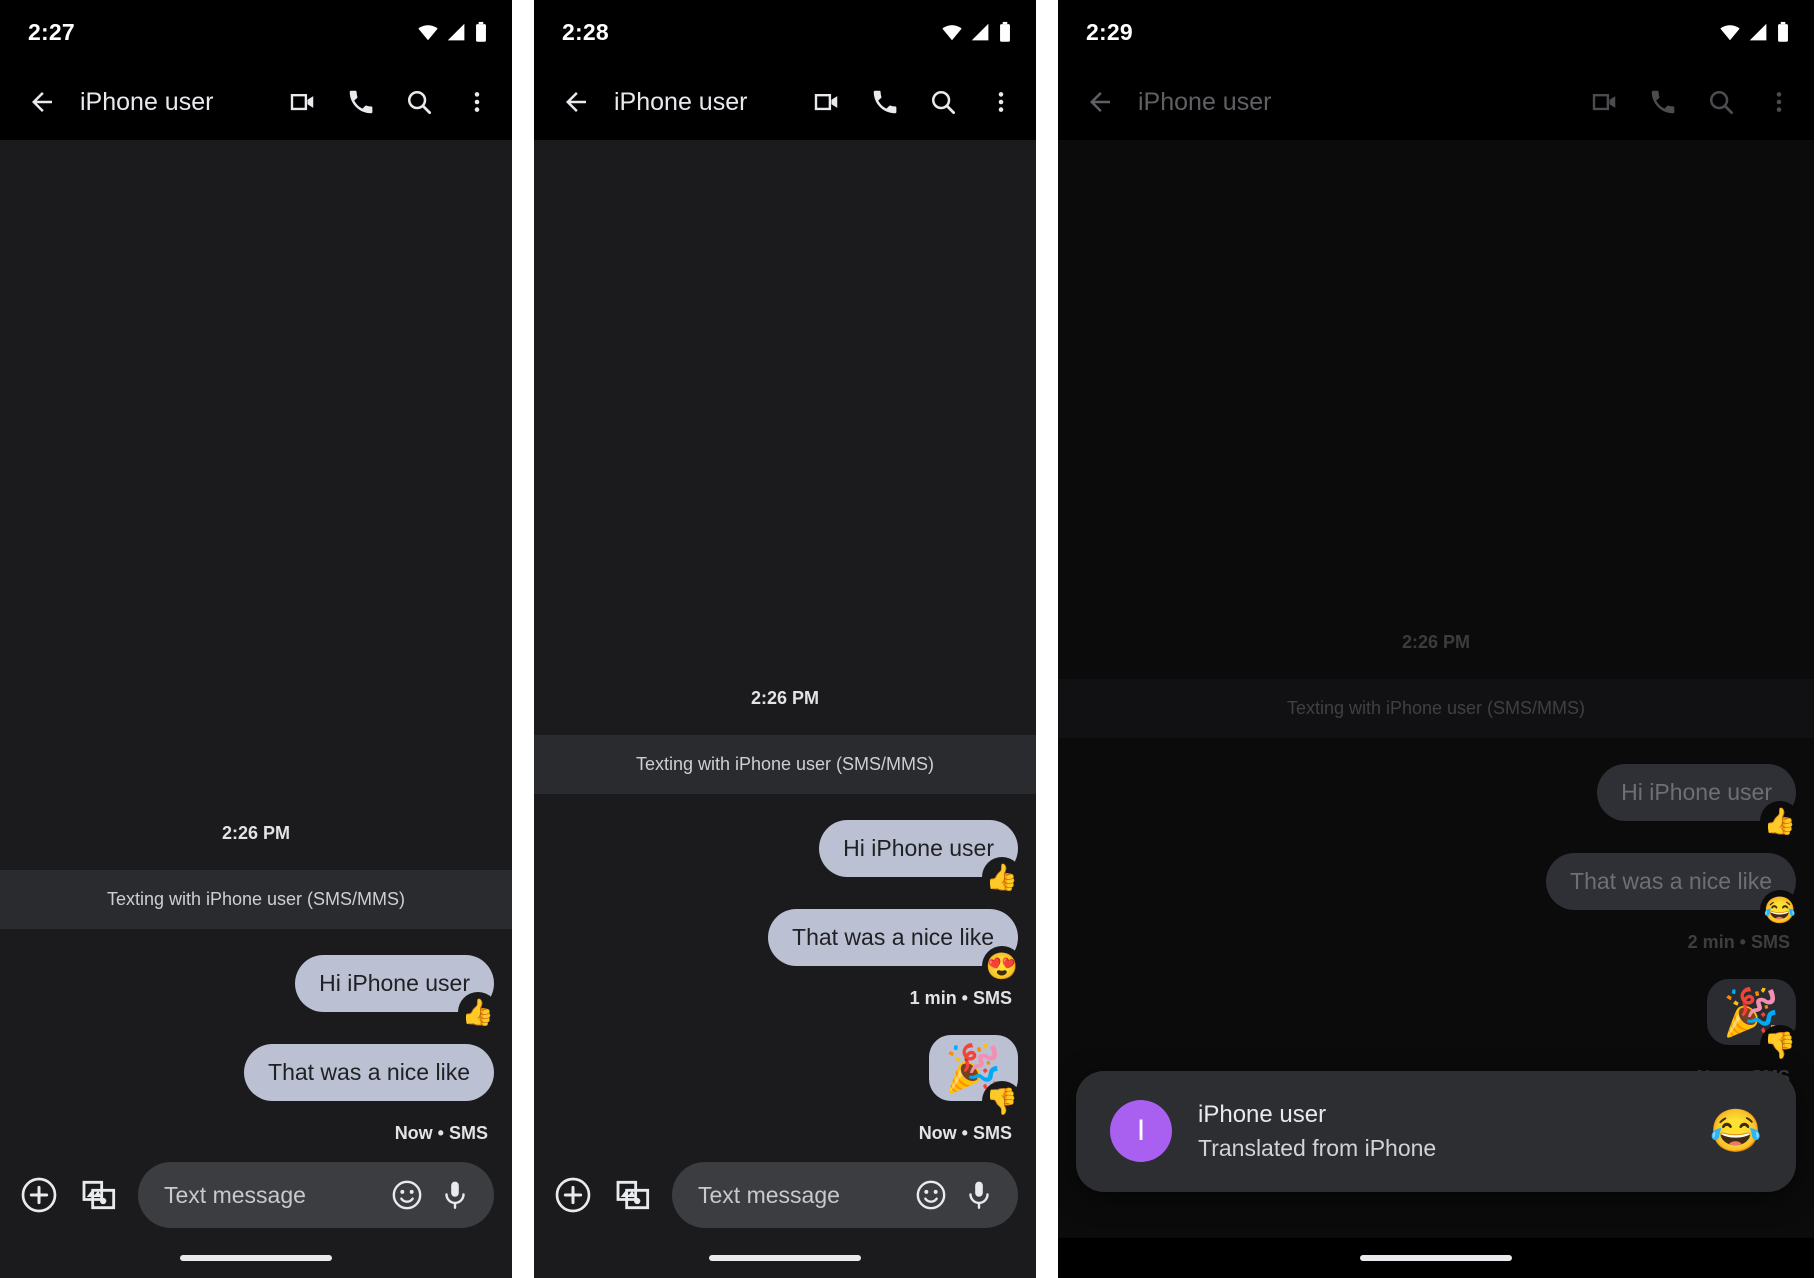  I want to click on app-bar-1: iPhone user, so click(256, 102).